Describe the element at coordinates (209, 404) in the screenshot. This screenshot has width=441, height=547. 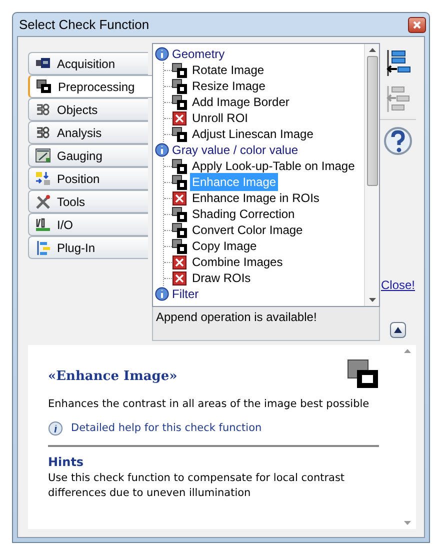
I see `function-description: Enhances the contrast in all areas of the image best possible` at that location.